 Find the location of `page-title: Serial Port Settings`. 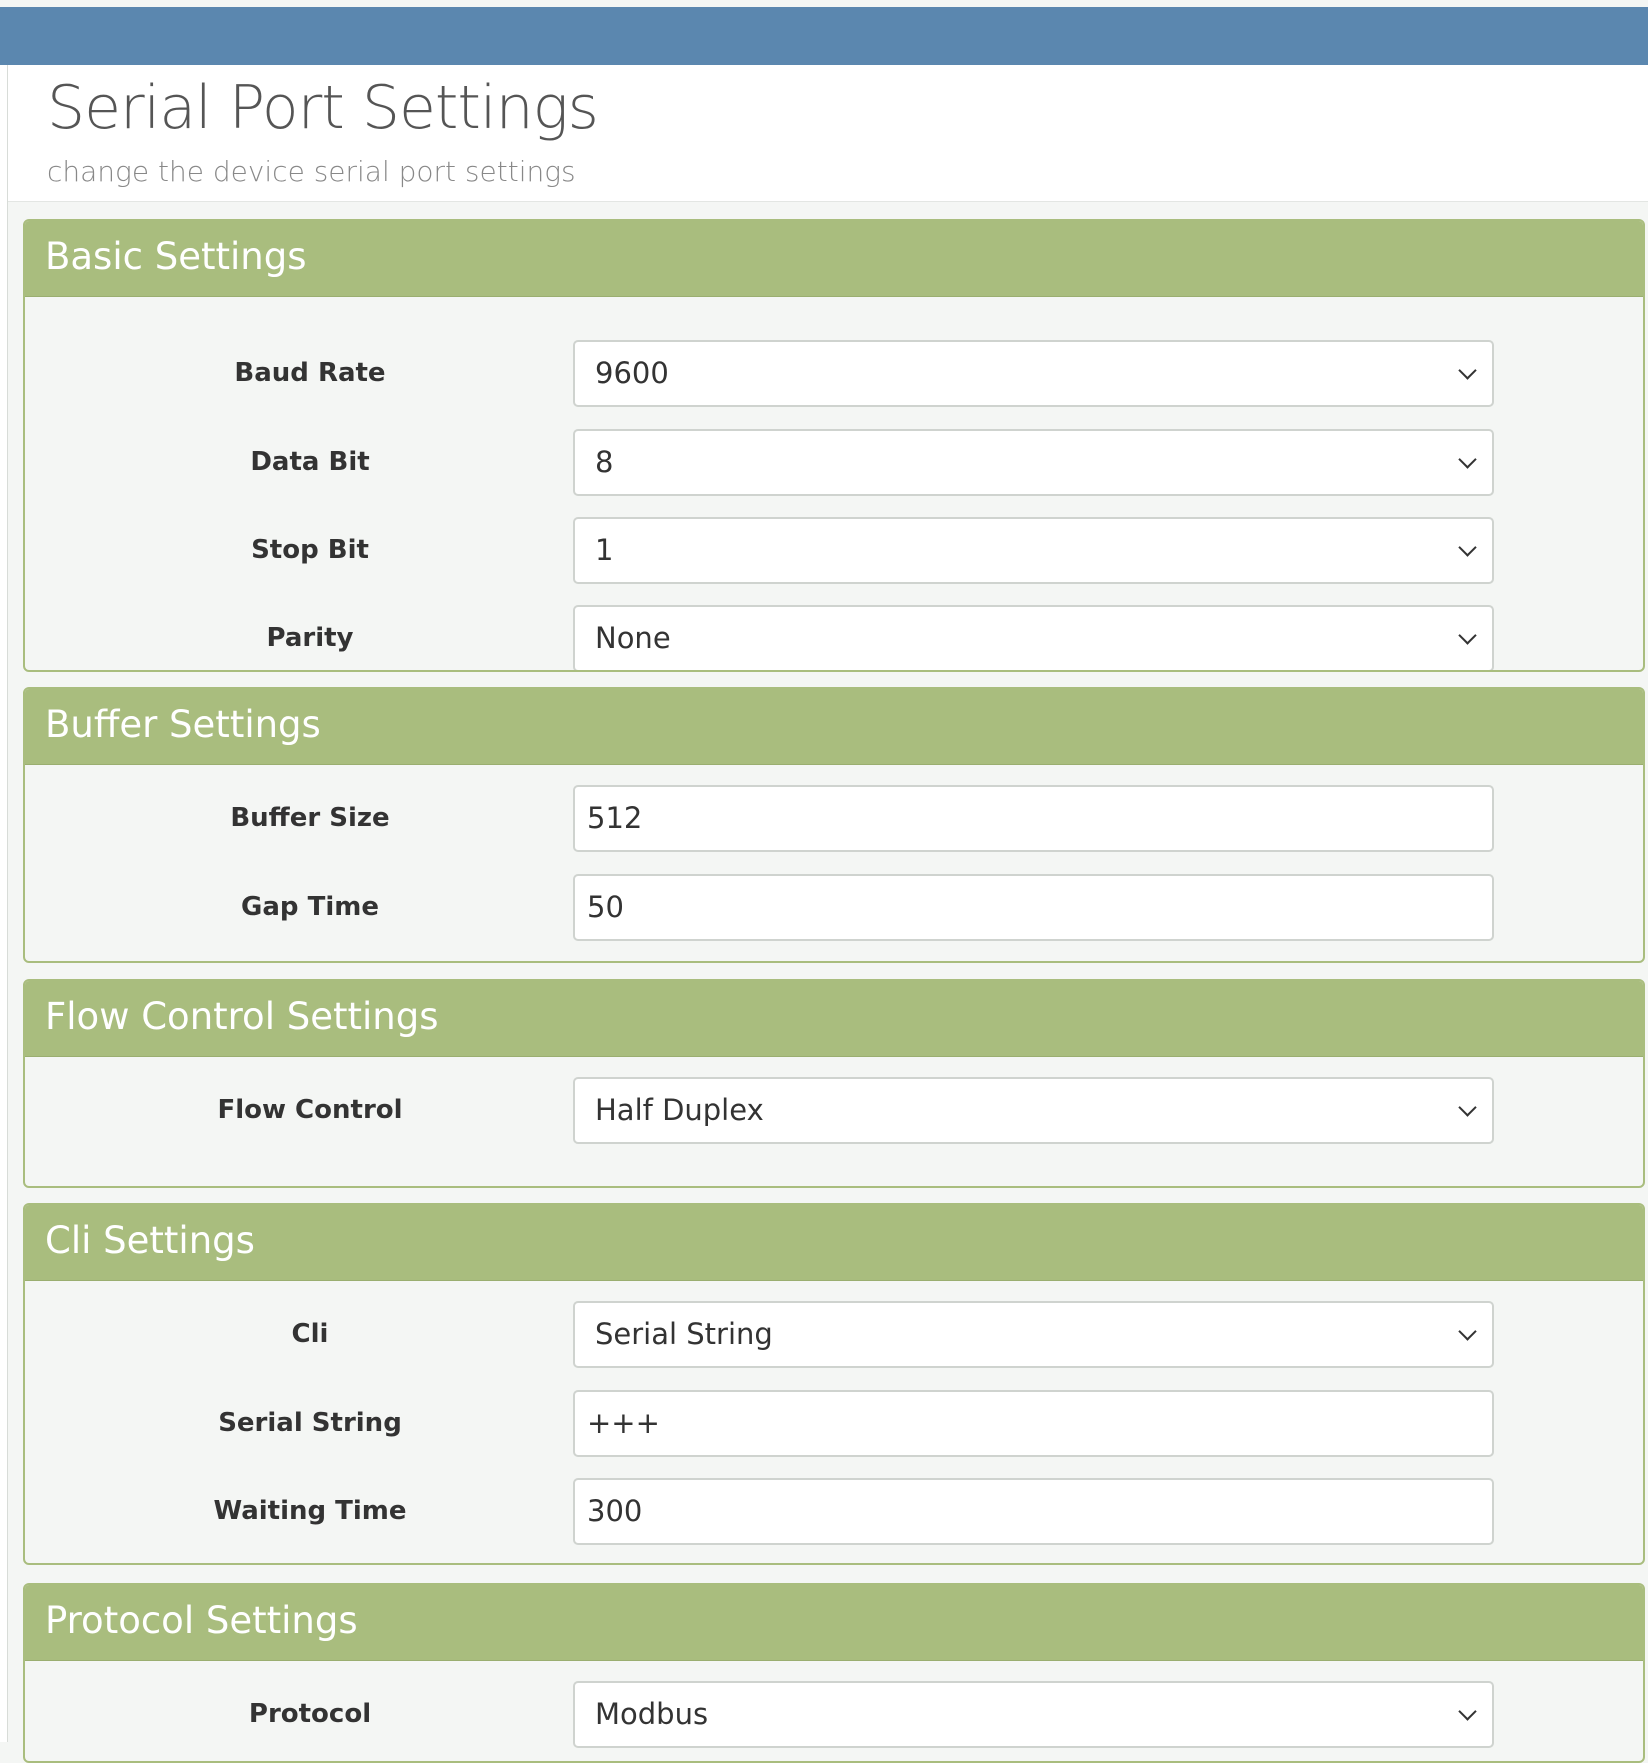

page-title: Serial Port Settings is located at coordinates (323, 108).